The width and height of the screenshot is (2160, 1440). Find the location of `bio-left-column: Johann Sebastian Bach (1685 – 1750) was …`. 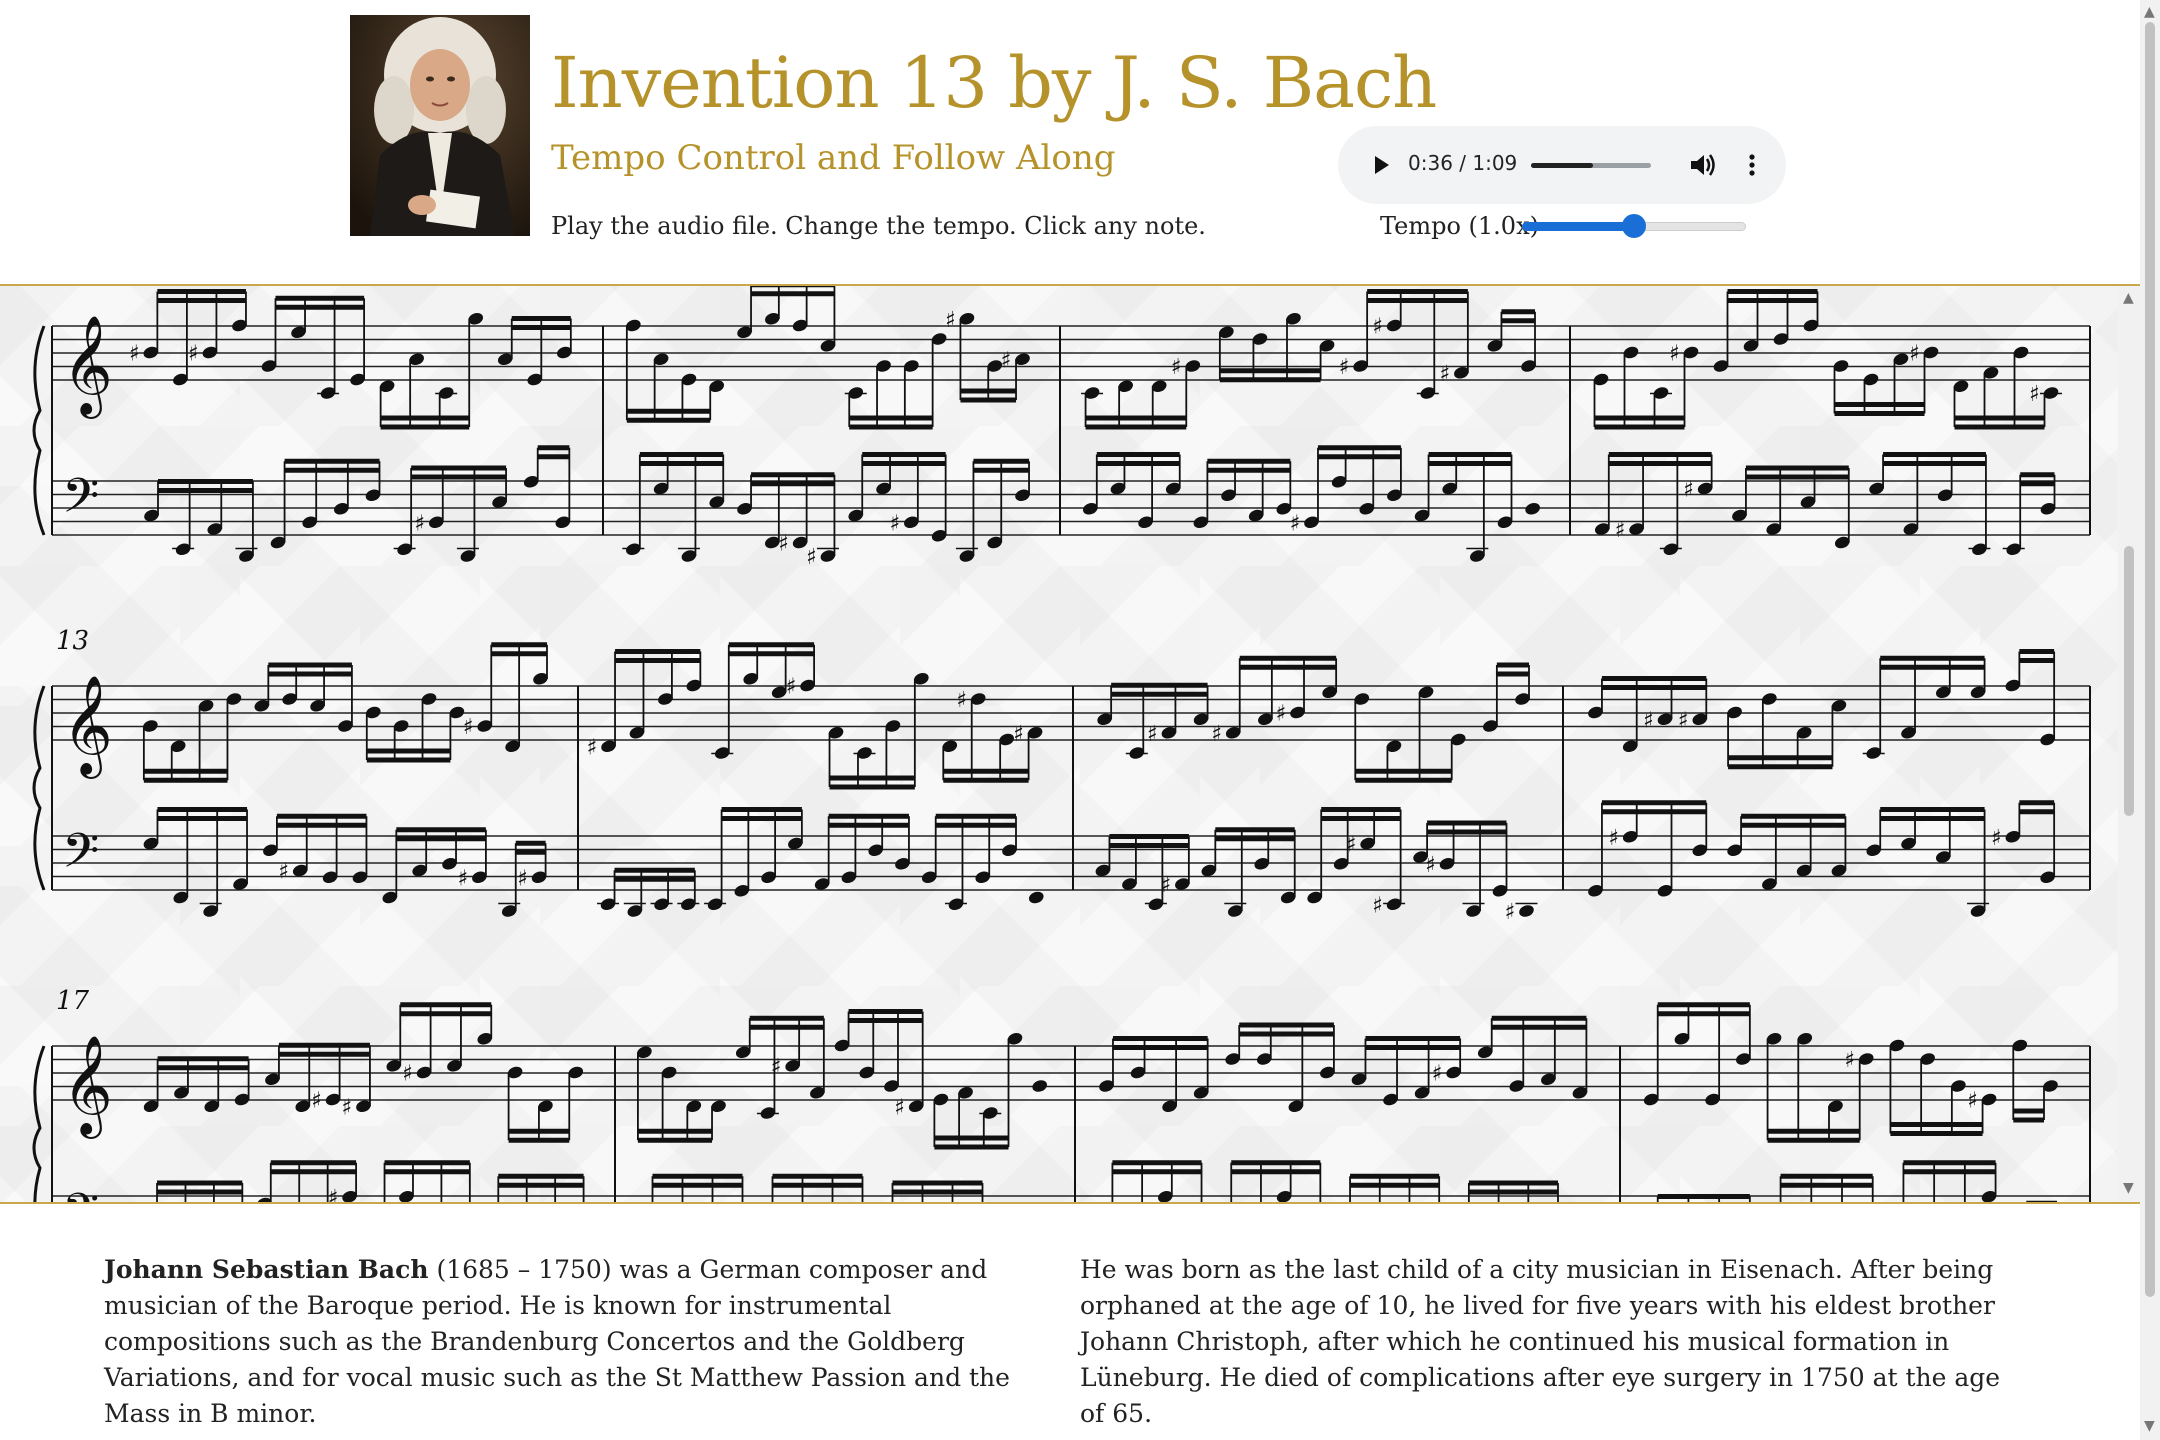

bio-left-column: Johann Sebastian Bach (1685 – 1750) was … is located at coordinates (569, 1342).